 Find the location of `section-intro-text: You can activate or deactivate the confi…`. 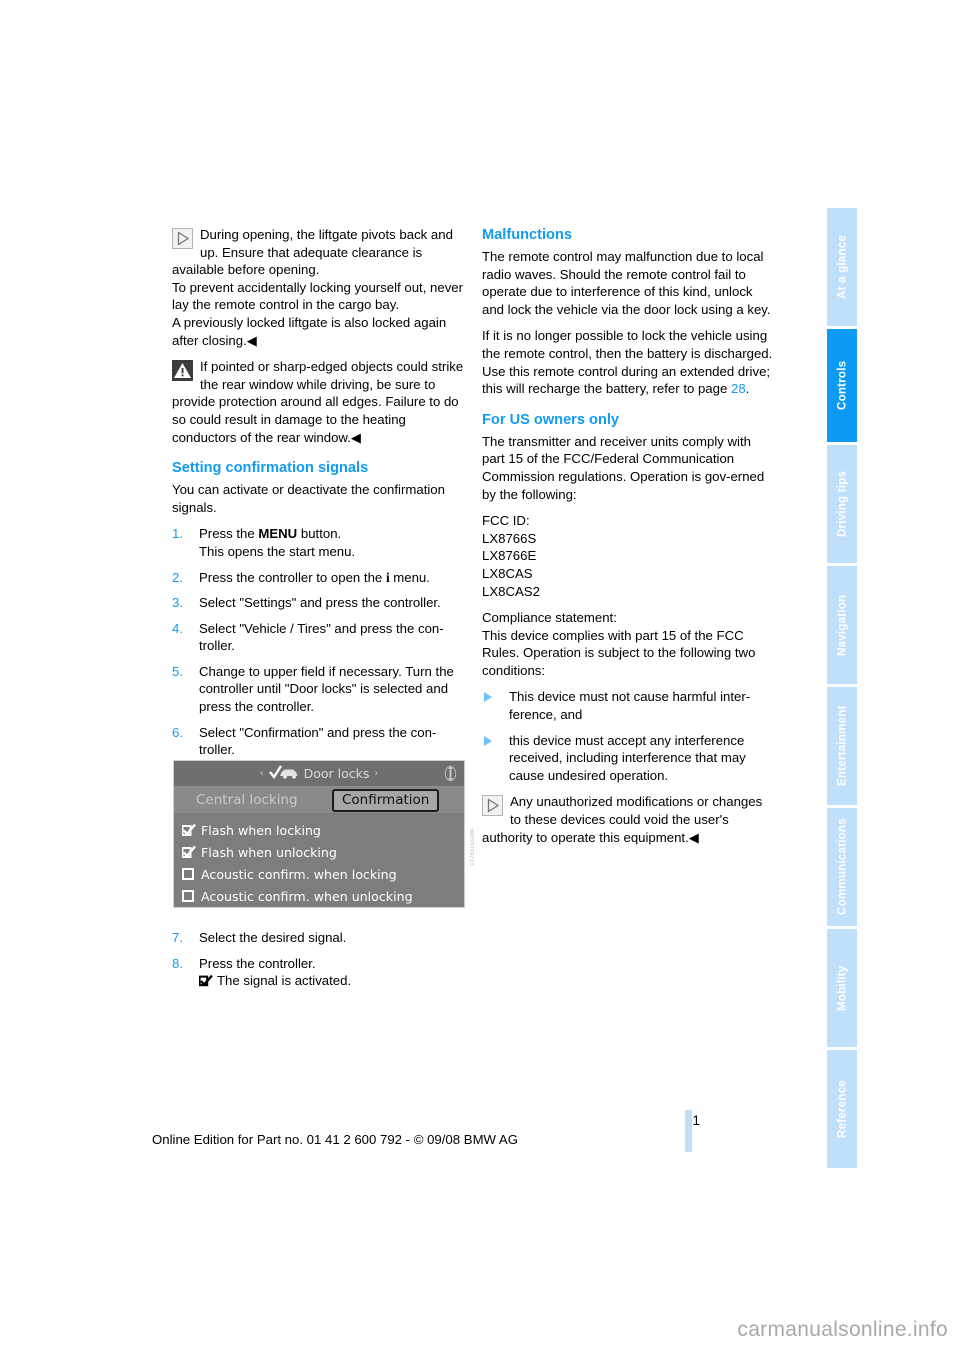

section-intro-text: You can activate or deactivate the confi… is located at coordinates (308, 498).